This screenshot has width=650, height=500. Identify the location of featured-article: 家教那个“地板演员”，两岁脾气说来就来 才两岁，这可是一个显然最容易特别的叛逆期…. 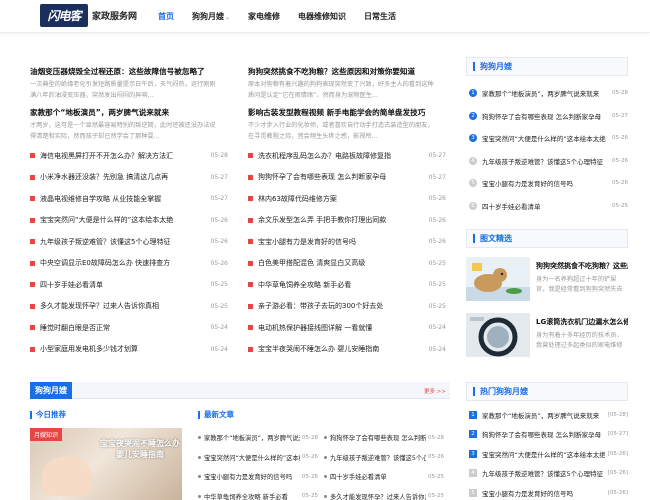
(125, 124).